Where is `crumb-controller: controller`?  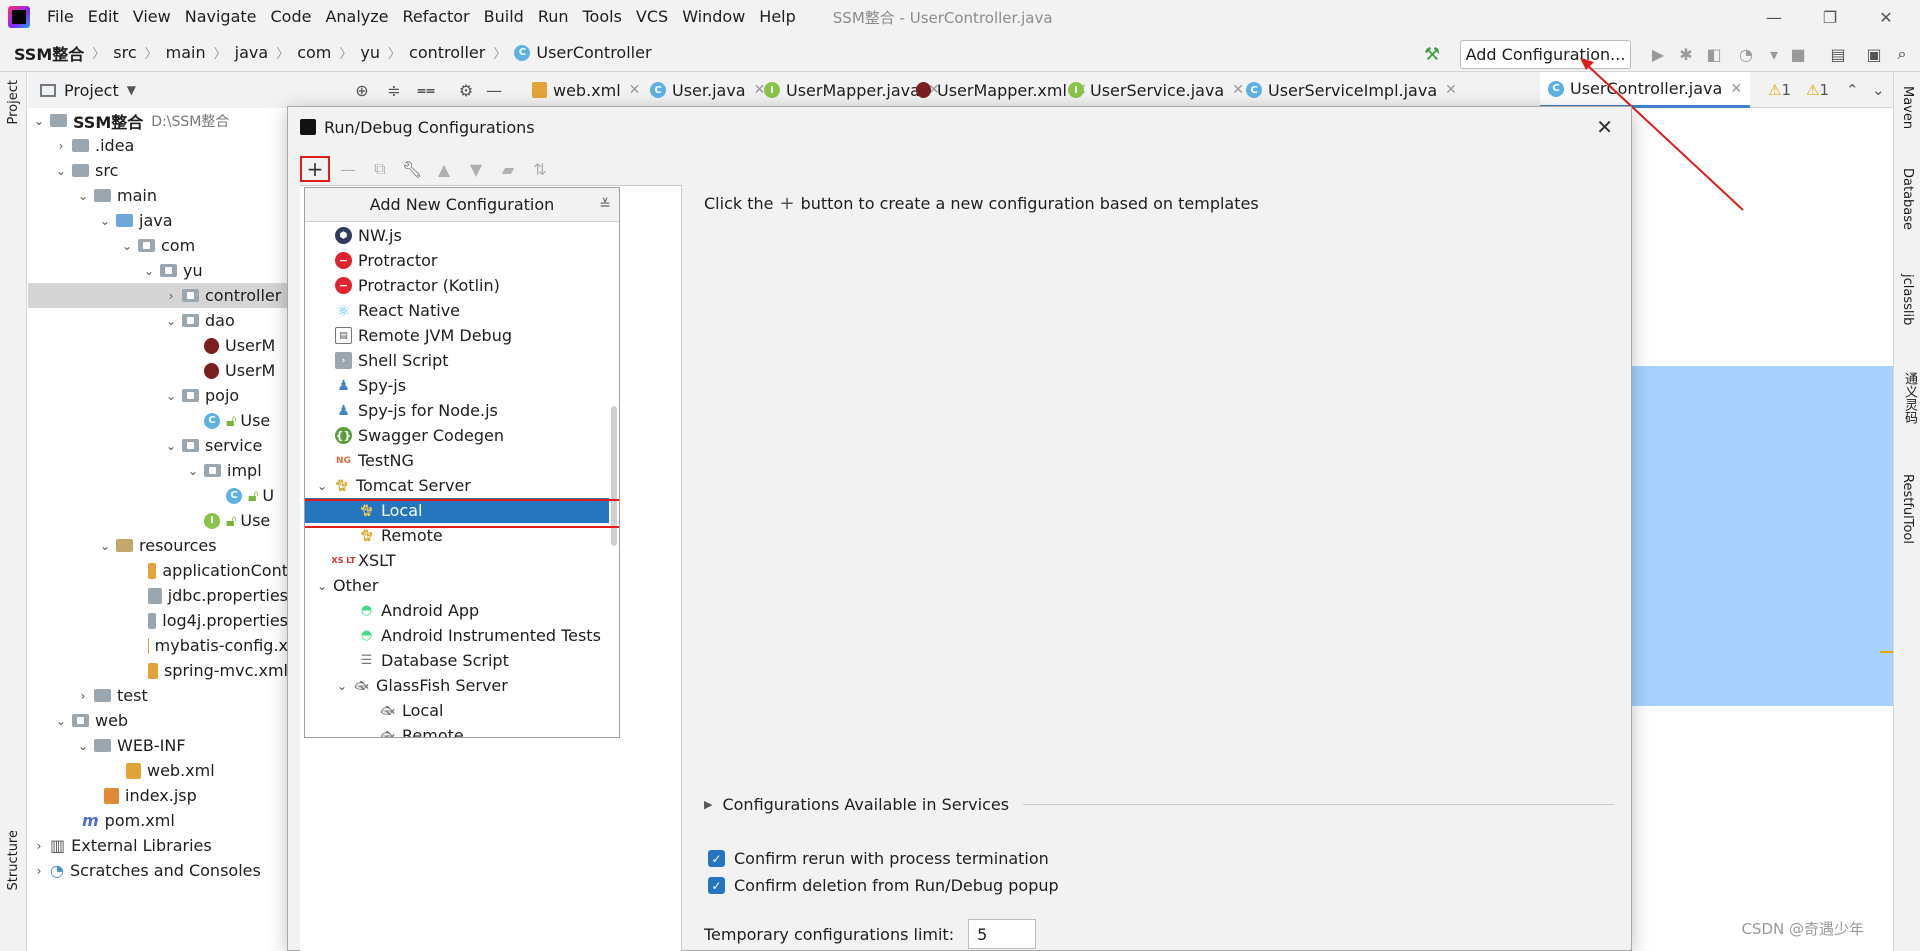
crumb-controller: controller is located at coordinates (447, 52).